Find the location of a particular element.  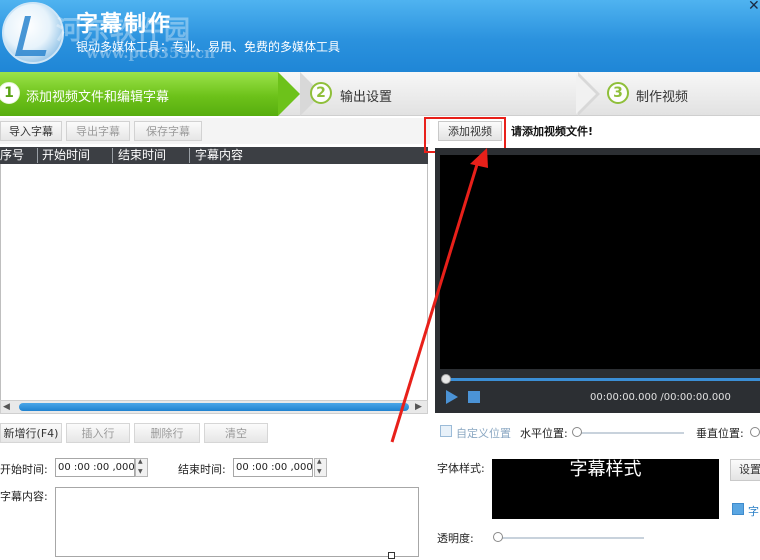

font-style-preview: 字幕样式 is located at coordinates (605, 489).